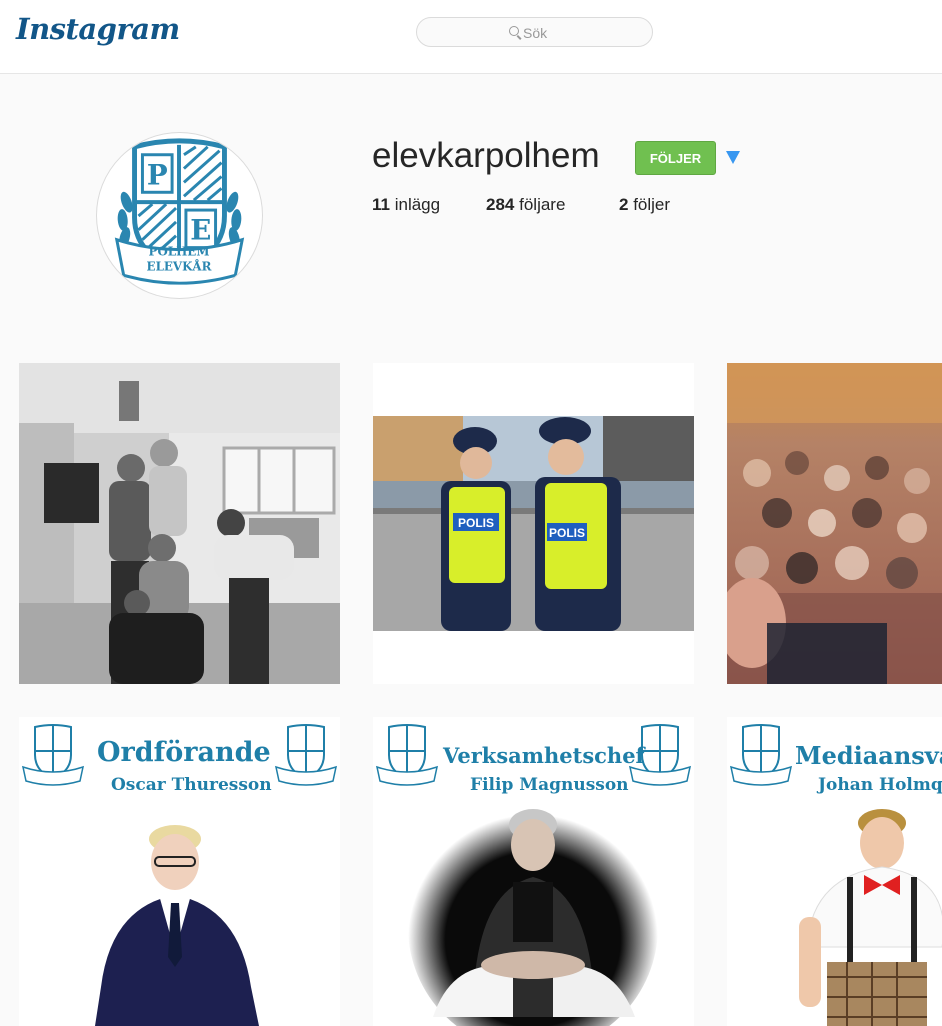  Describe the element at coordinates (514, 31) in the screenshot. I see `search-icon` at that location.